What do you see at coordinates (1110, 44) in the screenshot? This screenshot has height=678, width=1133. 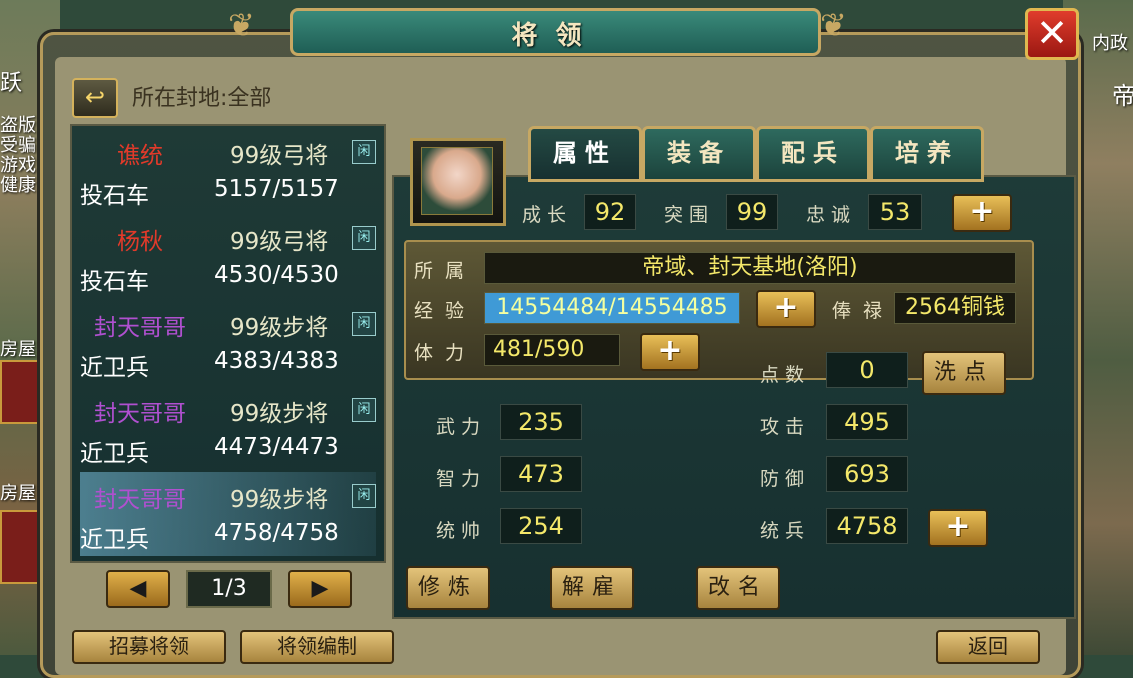 I see `side-text: 内政` at bounding box center [1110, 44].